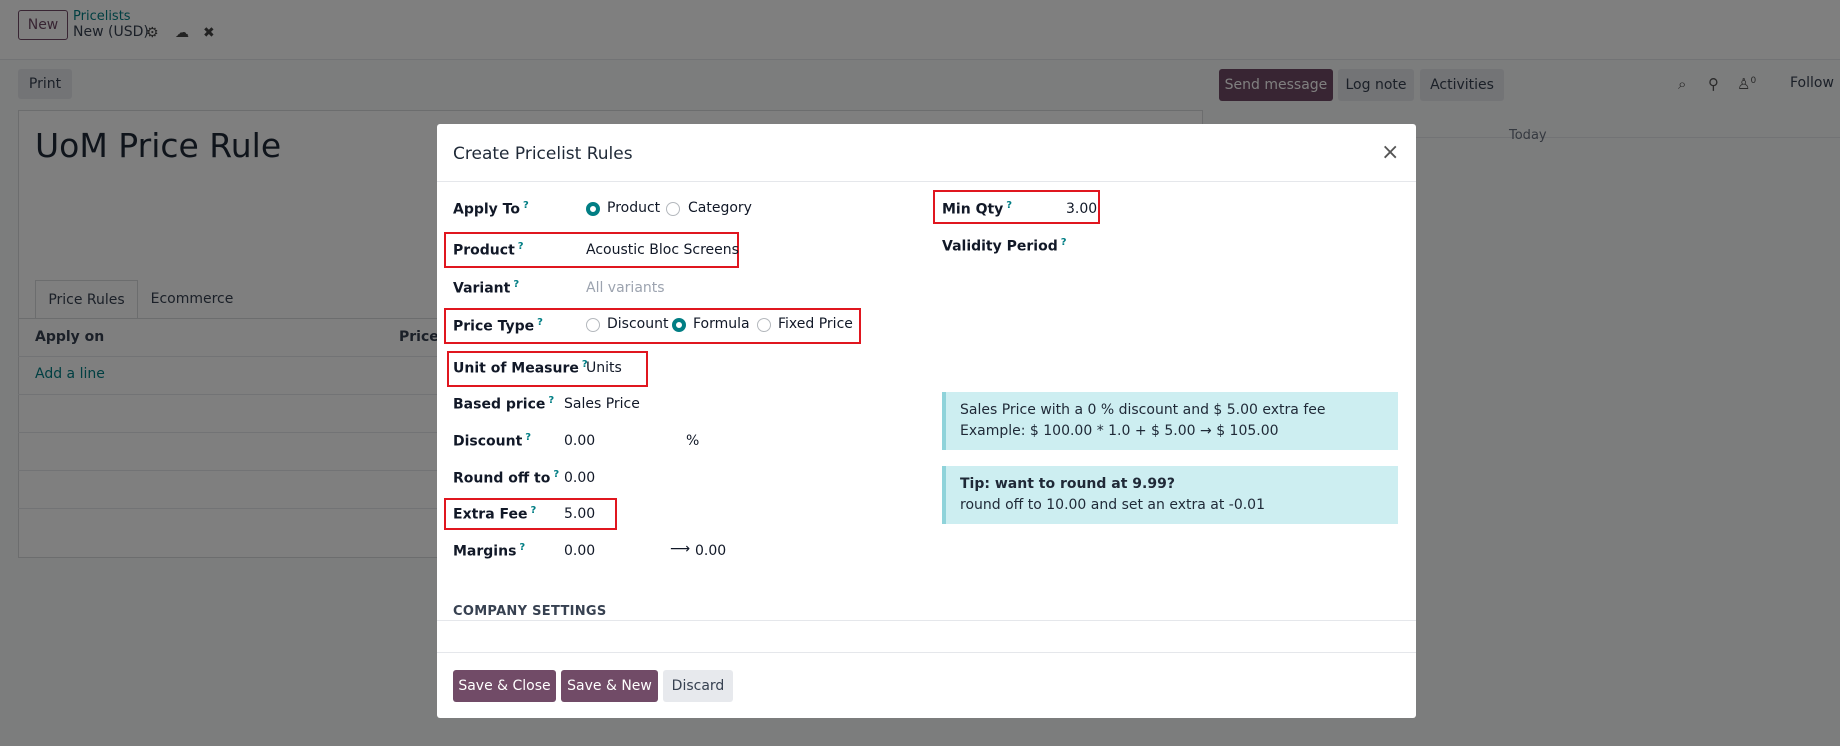 The image size is (1840, 746). What do you see at coordinates (579, 441) in the screenshot?
I see `discount-field: 0.00` at bounding box center [579, 441].